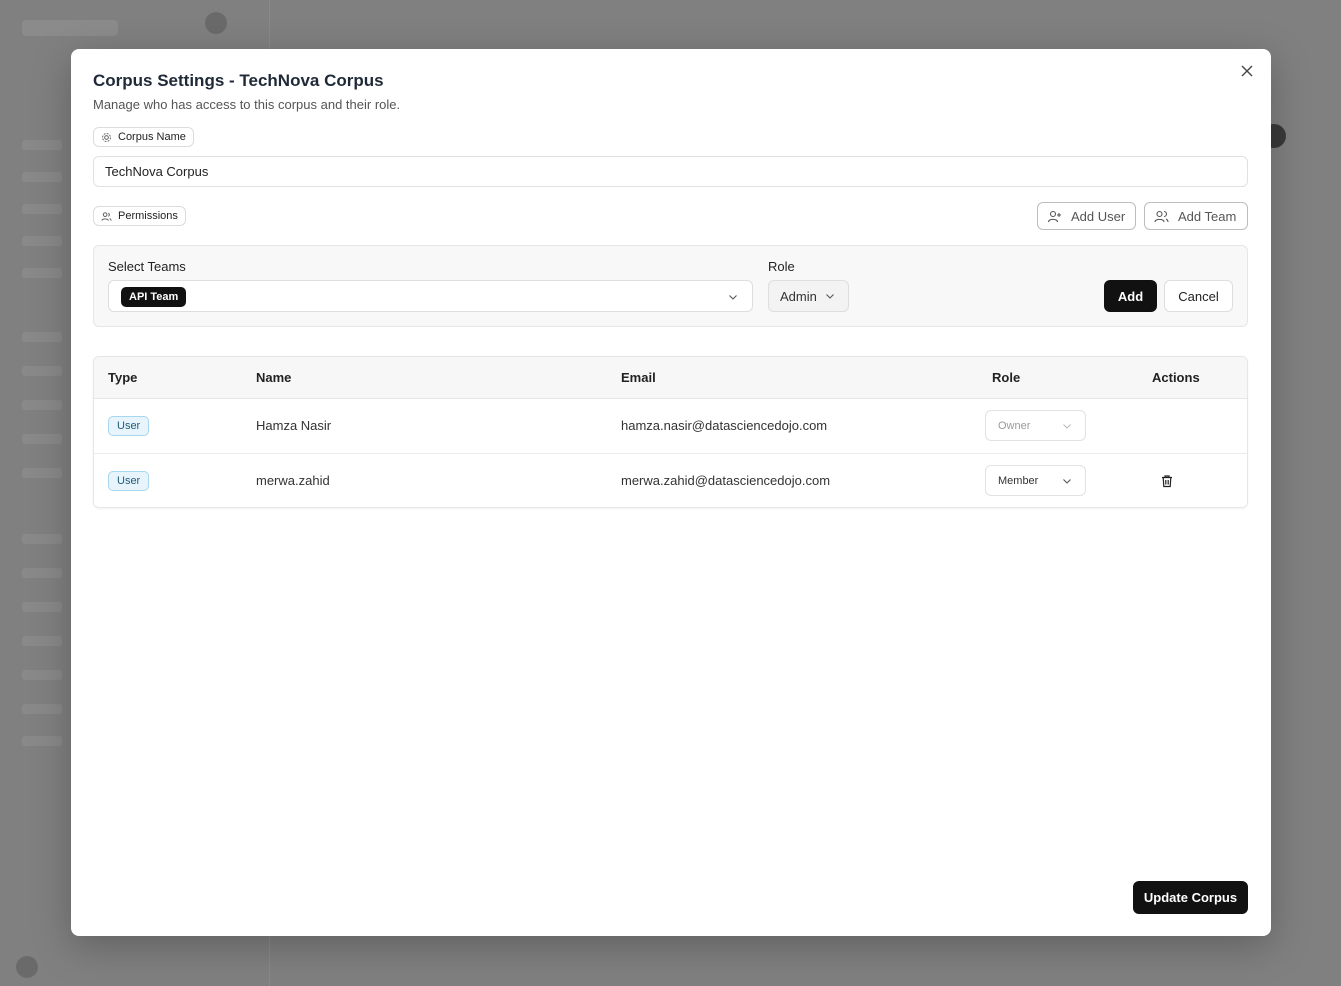 Image resolution: width=1341 pixels, height=986 pixels. I want to click on corpus-name-input: TechNova Corpus, so click(670, 171).